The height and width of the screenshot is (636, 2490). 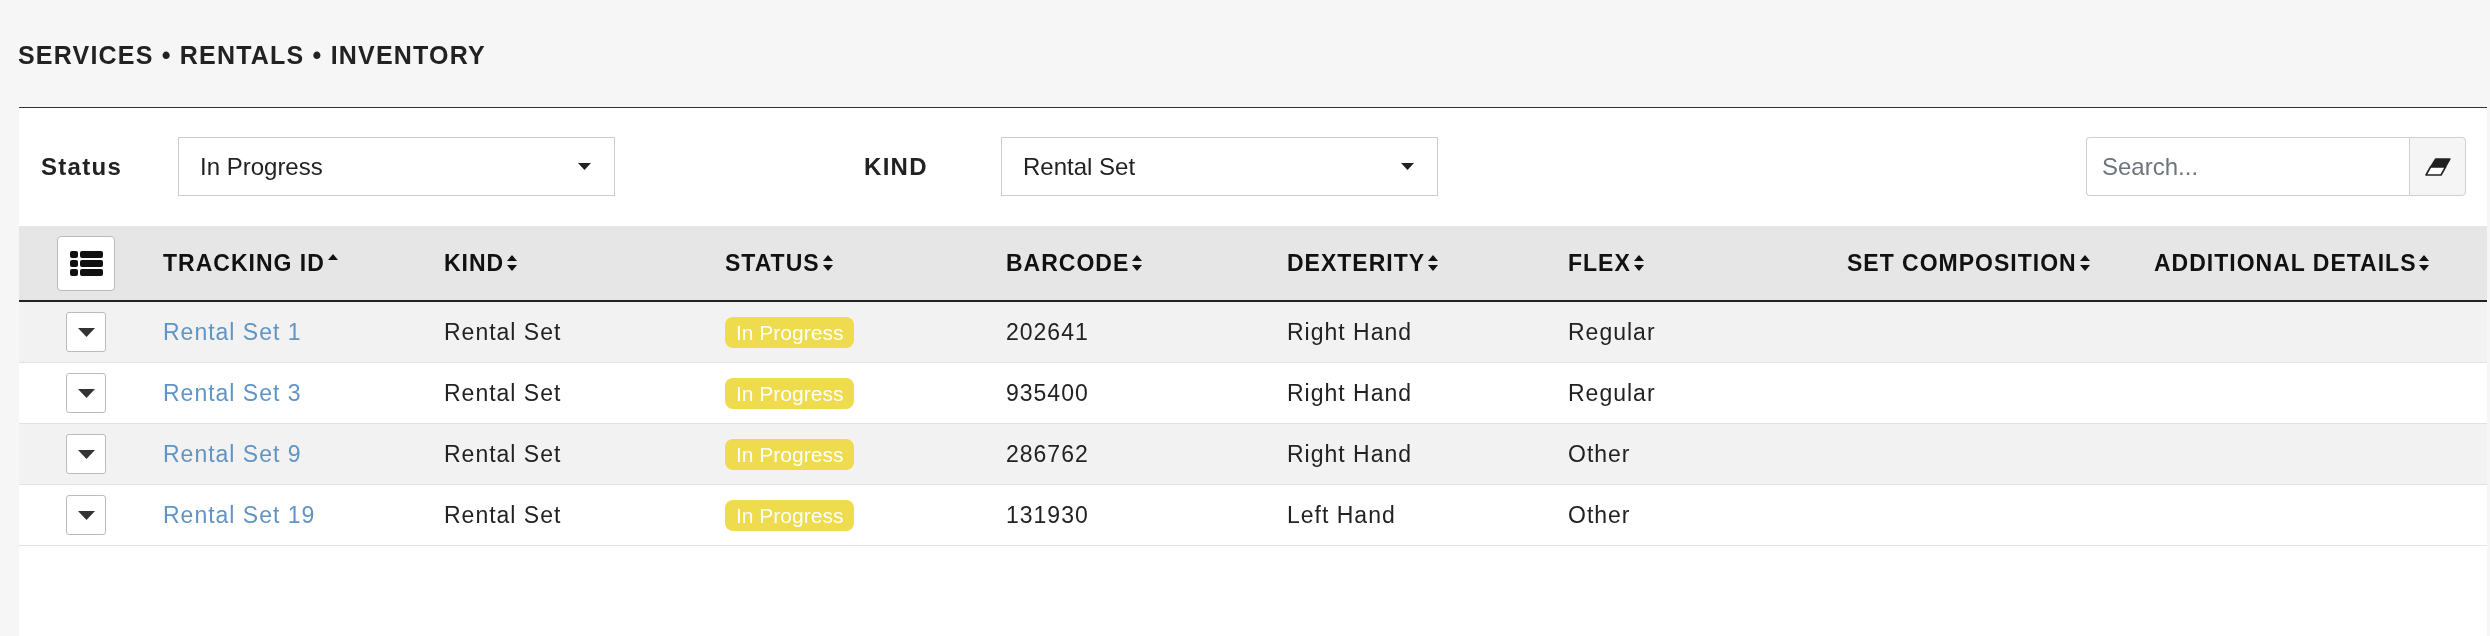 What do you see at coordinates (1219, 166) in the screenshot?
I see `filter-dropdown: Rental Set` at bounding box center [1219, 166].